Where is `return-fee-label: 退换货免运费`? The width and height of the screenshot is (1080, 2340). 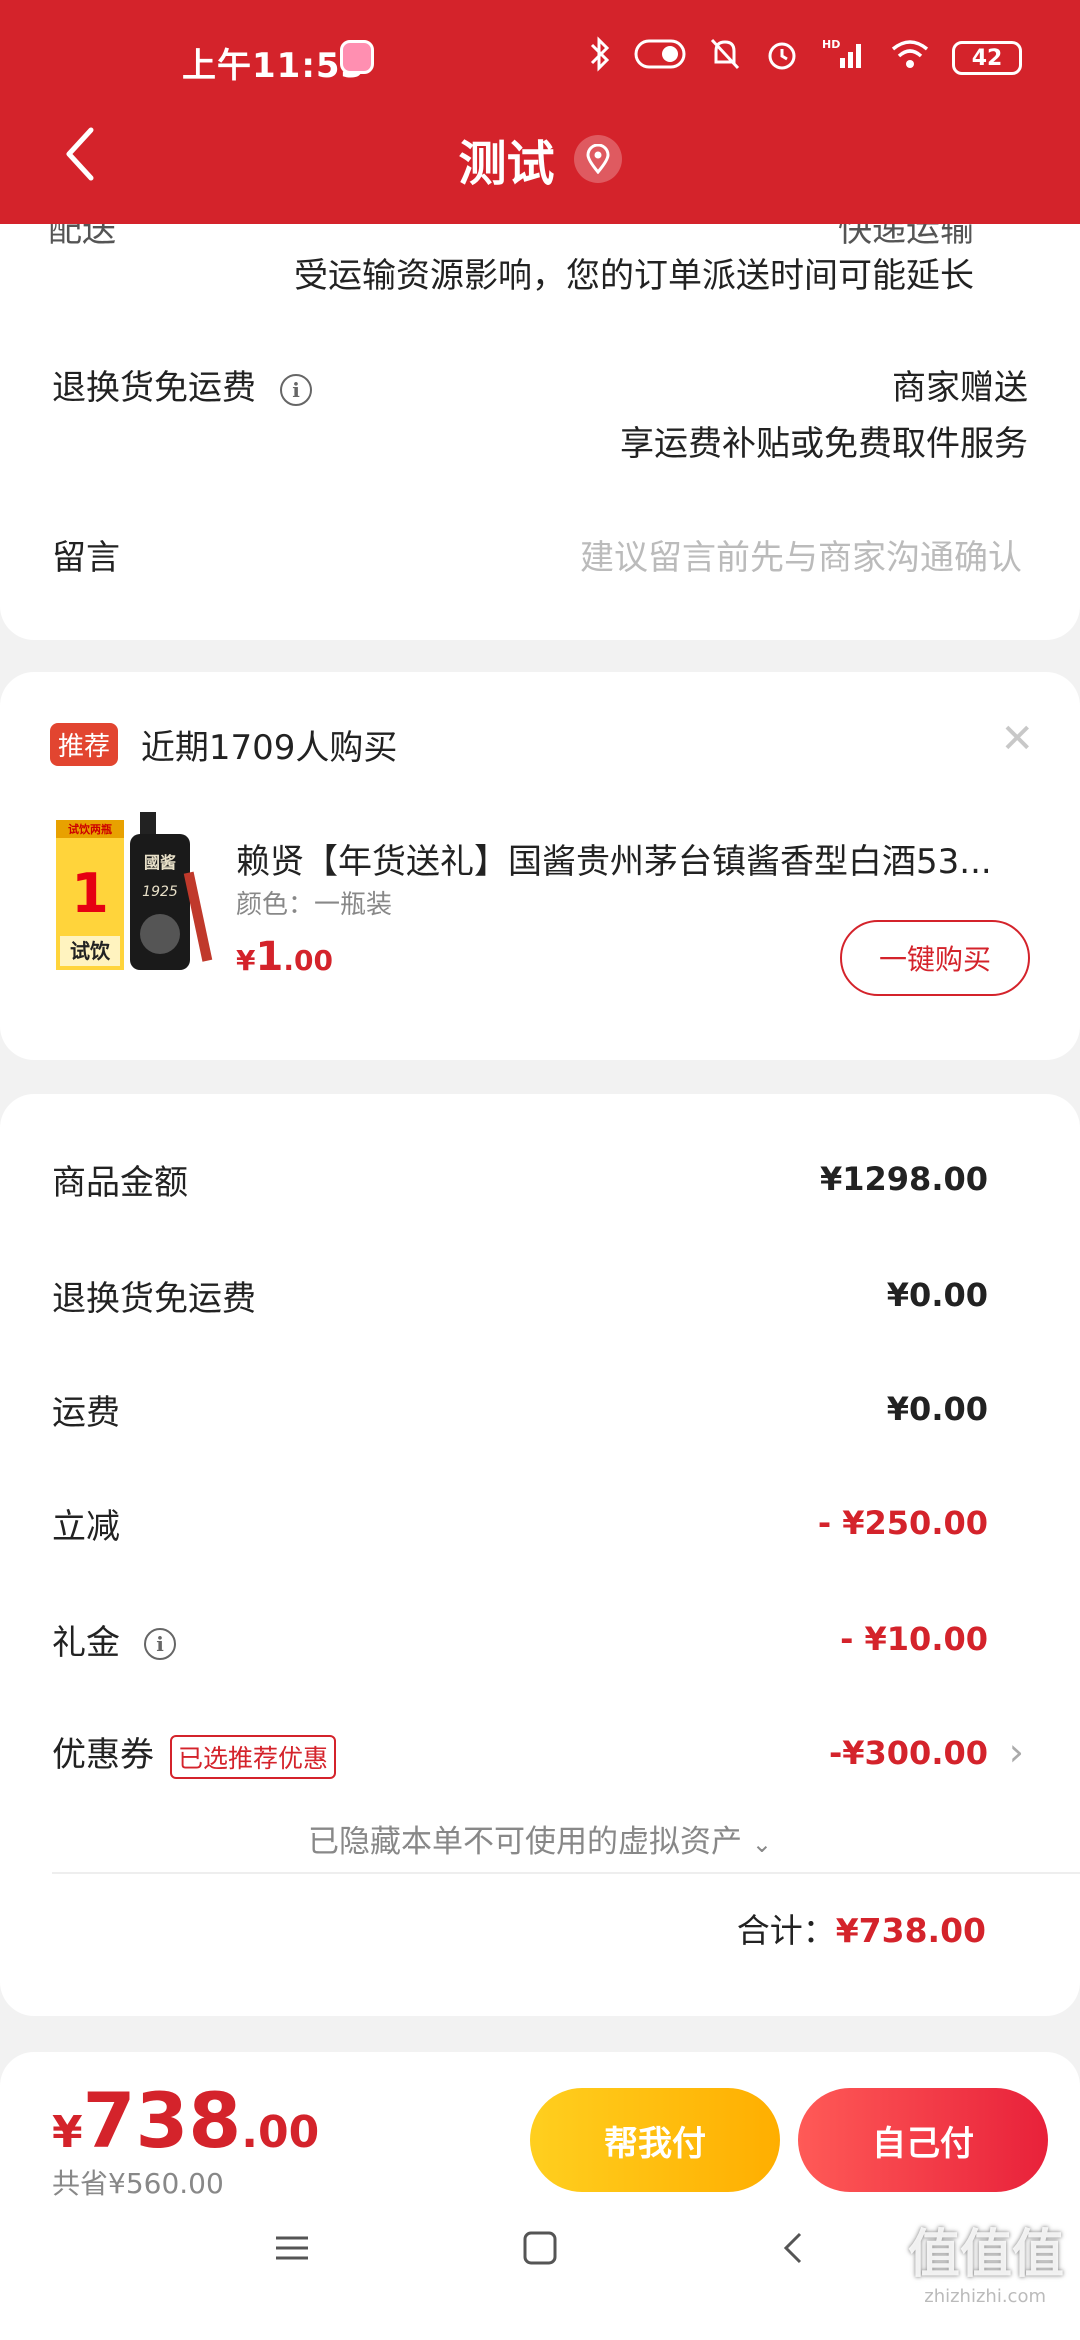
return-fee-label: 退换货免运费 is located at coordinates (154, 1298).